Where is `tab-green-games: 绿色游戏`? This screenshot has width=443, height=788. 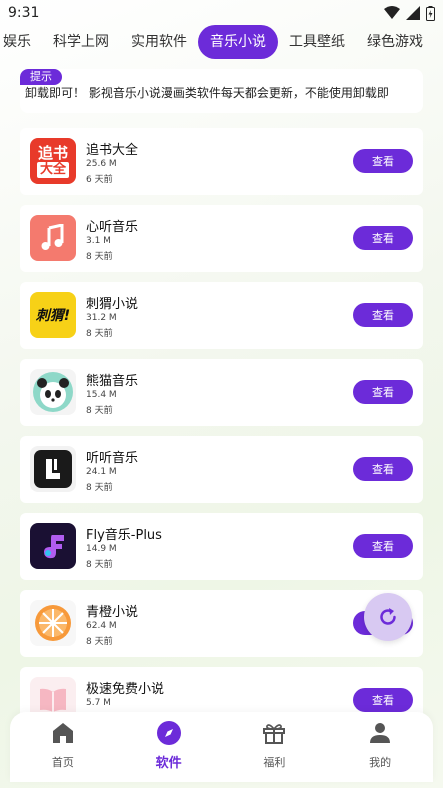 tab-green-games: 绿色游戏 is located at coordinates (395, 42).